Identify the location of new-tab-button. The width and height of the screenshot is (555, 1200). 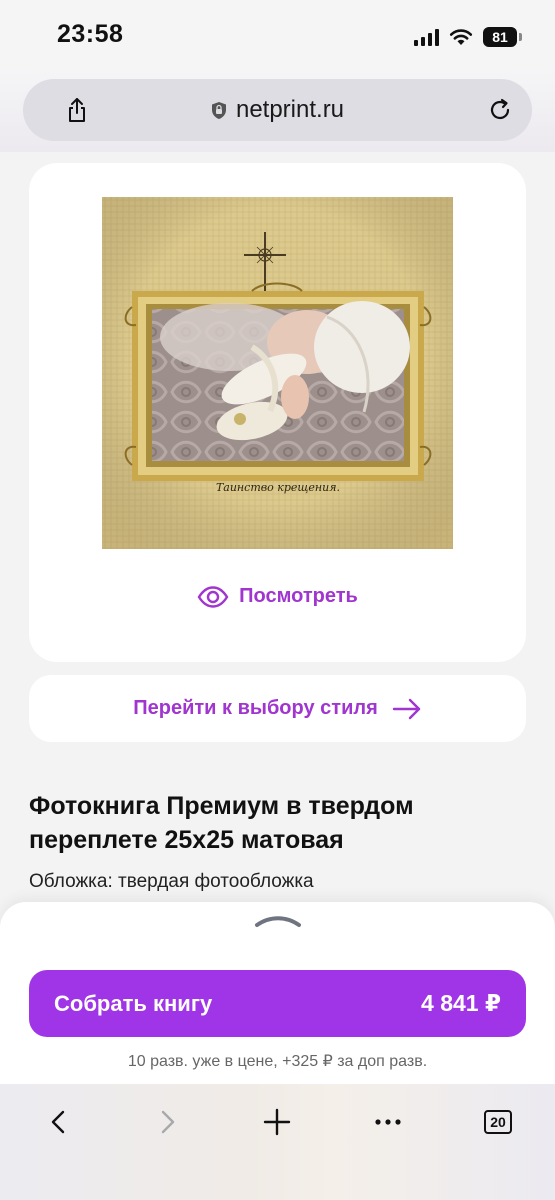
(277, 1122).